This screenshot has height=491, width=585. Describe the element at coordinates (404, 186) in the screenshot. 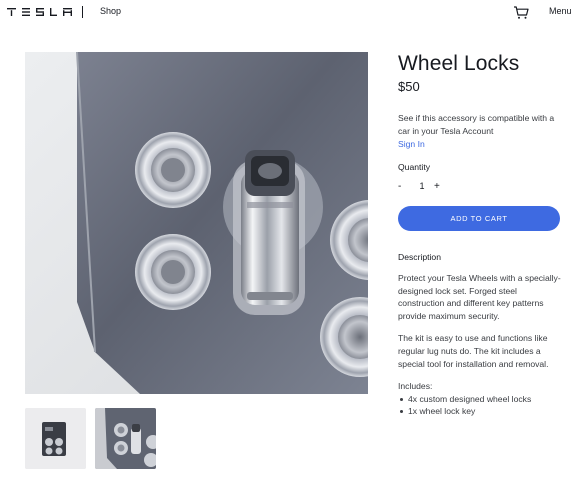

I see `quantity-decrease-button: -` at that location.